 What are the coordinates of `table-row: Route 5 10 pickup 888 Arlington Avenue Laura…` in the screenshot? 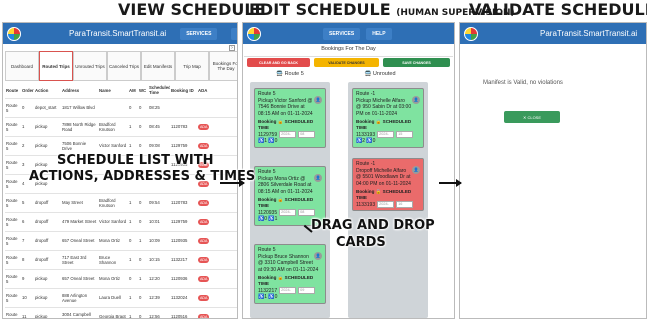 It's located at (121, 298).